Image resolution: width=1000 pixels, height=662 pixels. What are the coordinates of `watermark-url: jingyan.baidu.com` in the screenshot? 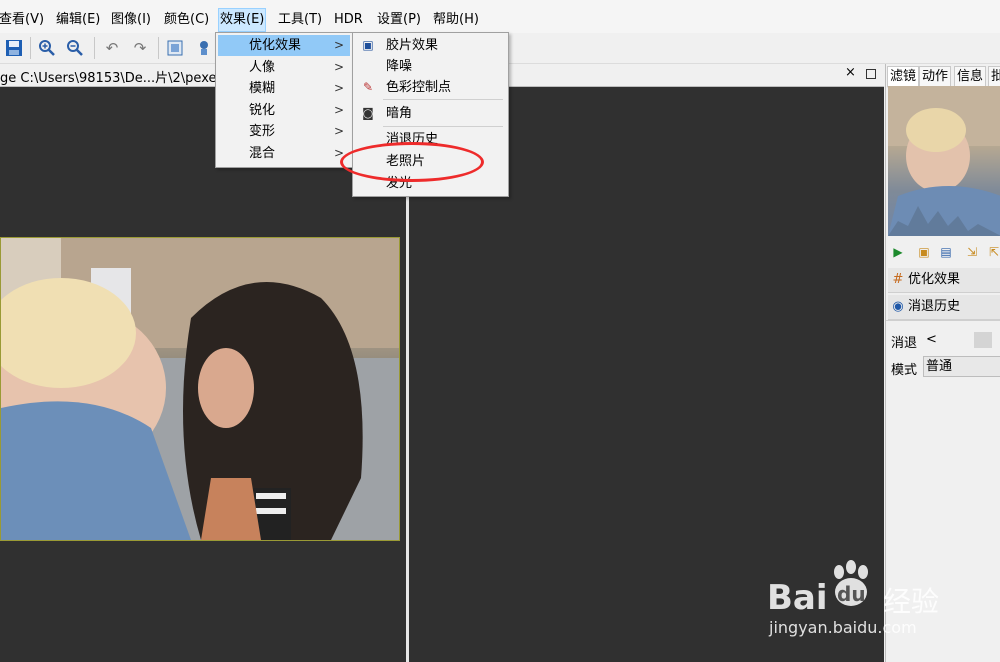 It's located at (843, 627).